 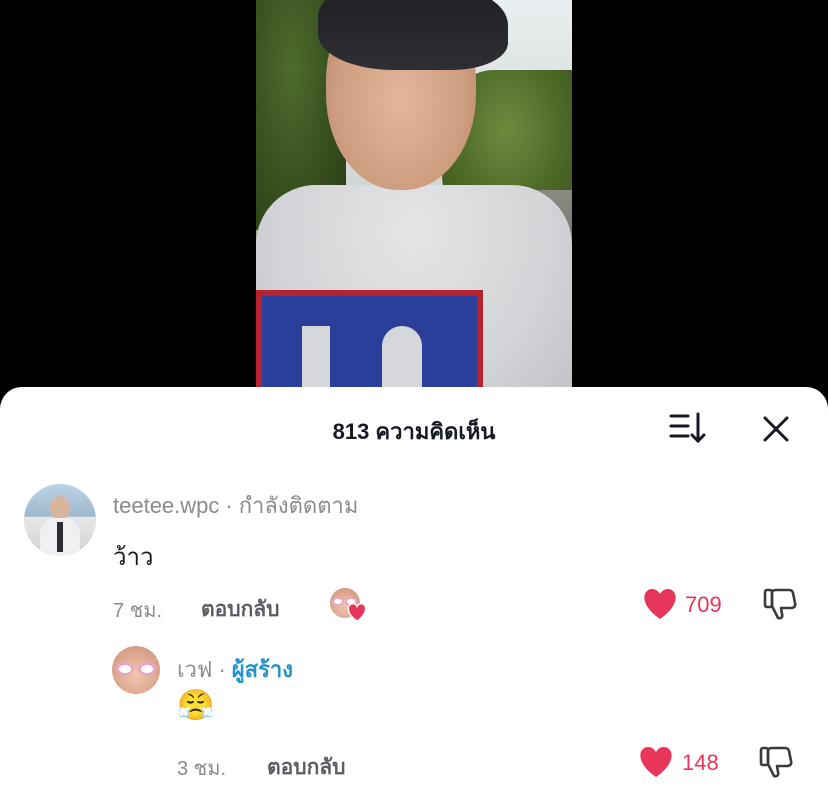 What do you see at coordinates (357, 612) in the screenshot?
I see `creator-liked-heart-icon` at bounding box center [357, 612].